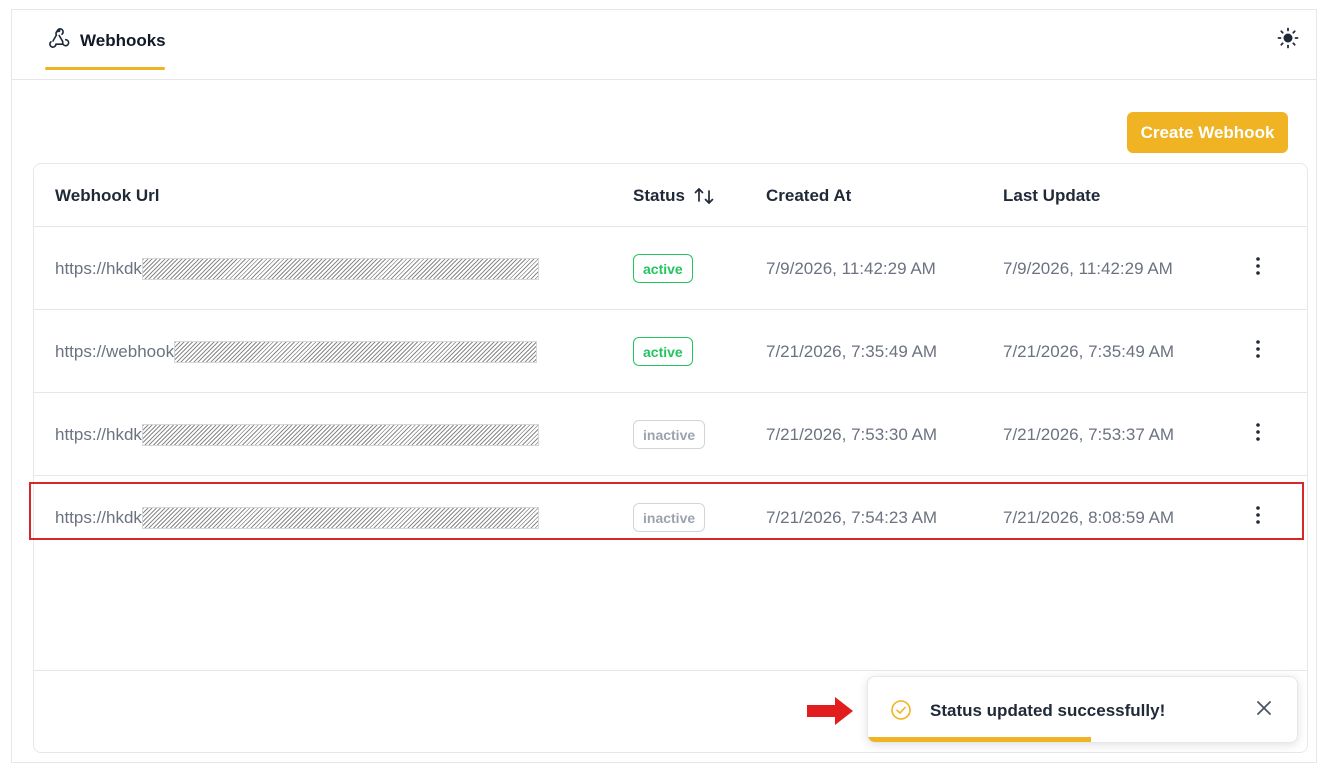 The width and height of the screenshot is (1320, 767). What do you see at coordinates (105, 68) in the screenshot?
I see `active-tab-indicator` at bounding box center [105, 68].